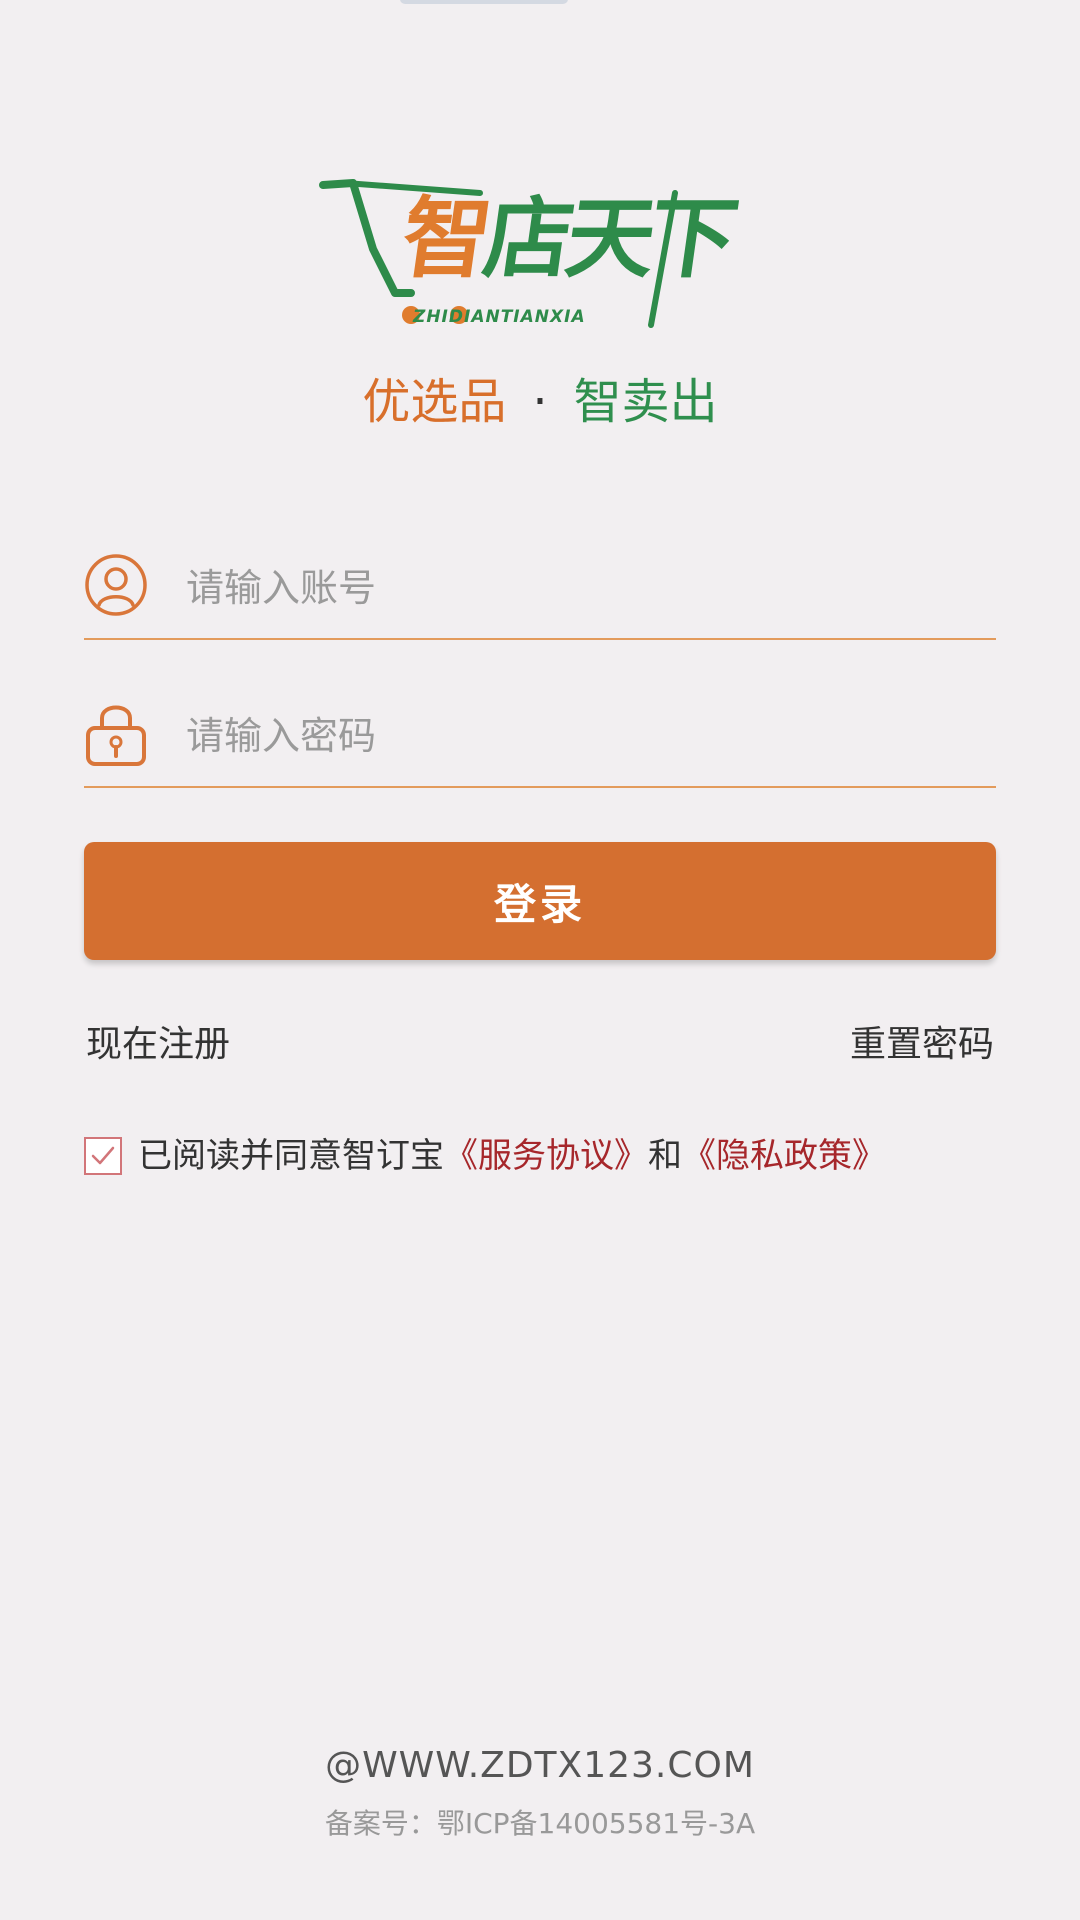 The image size is (1080, 1920). I want to click on logo-wordmark: 智店天下, so click(567, 238).